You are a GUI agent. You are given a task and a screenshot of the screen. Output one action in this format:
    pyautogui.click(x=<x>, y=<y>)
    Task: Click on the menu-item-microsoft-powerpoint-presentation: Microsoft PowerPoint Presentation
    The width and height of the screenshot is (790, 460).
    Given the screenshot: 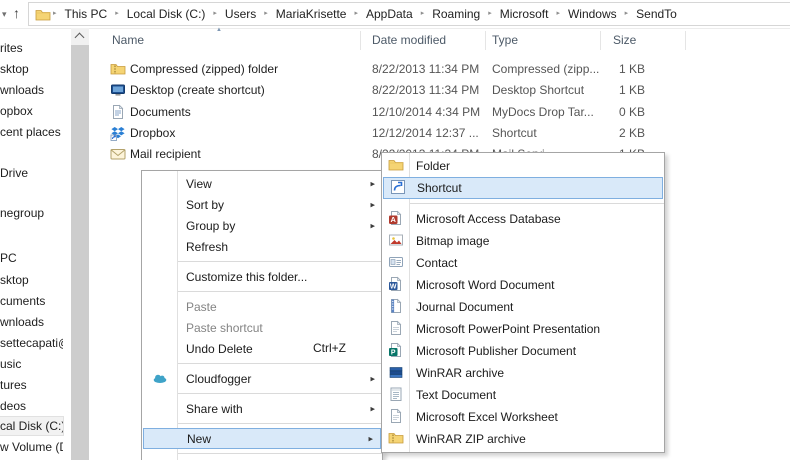 What is the action you would take?
    pyautogui.click(x=523, y=329)
    